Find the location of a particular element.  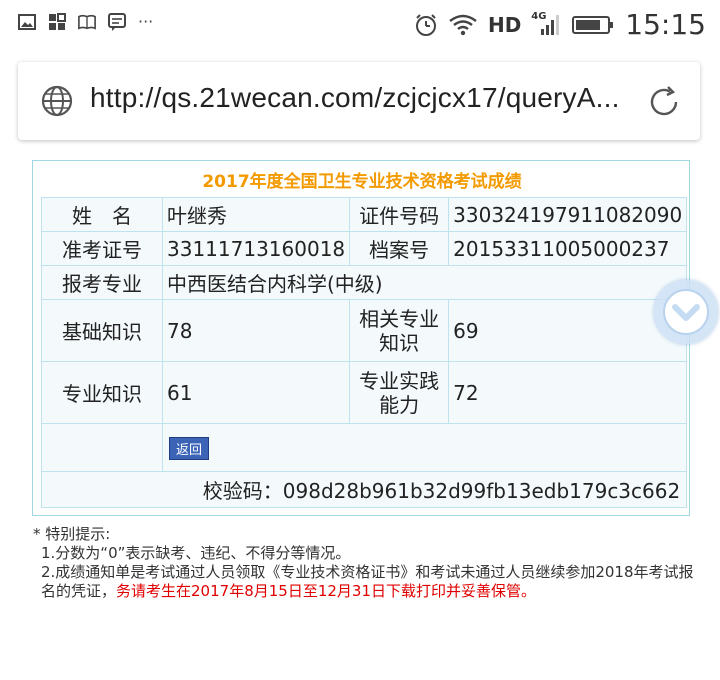

notes-item-2-warning: 务请考生在2017年8月15日至12月31日下载打印并妥善保管。 is located at coordinates (326, 591).